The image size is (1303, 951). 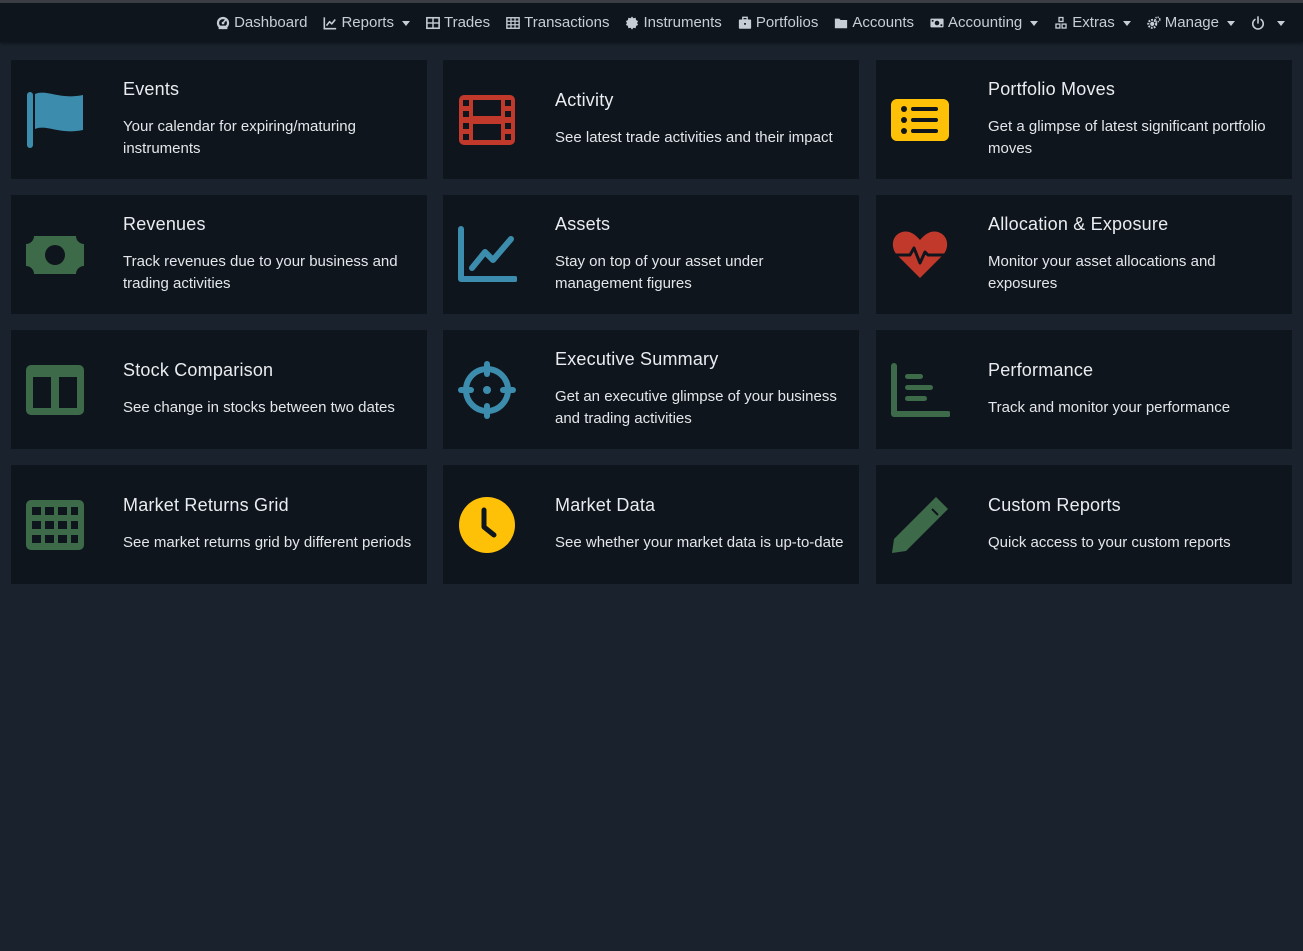 What do you see at coordinates (433, 23) in the screenshot?
I see `table-icon` at bounding box center [433, 23].